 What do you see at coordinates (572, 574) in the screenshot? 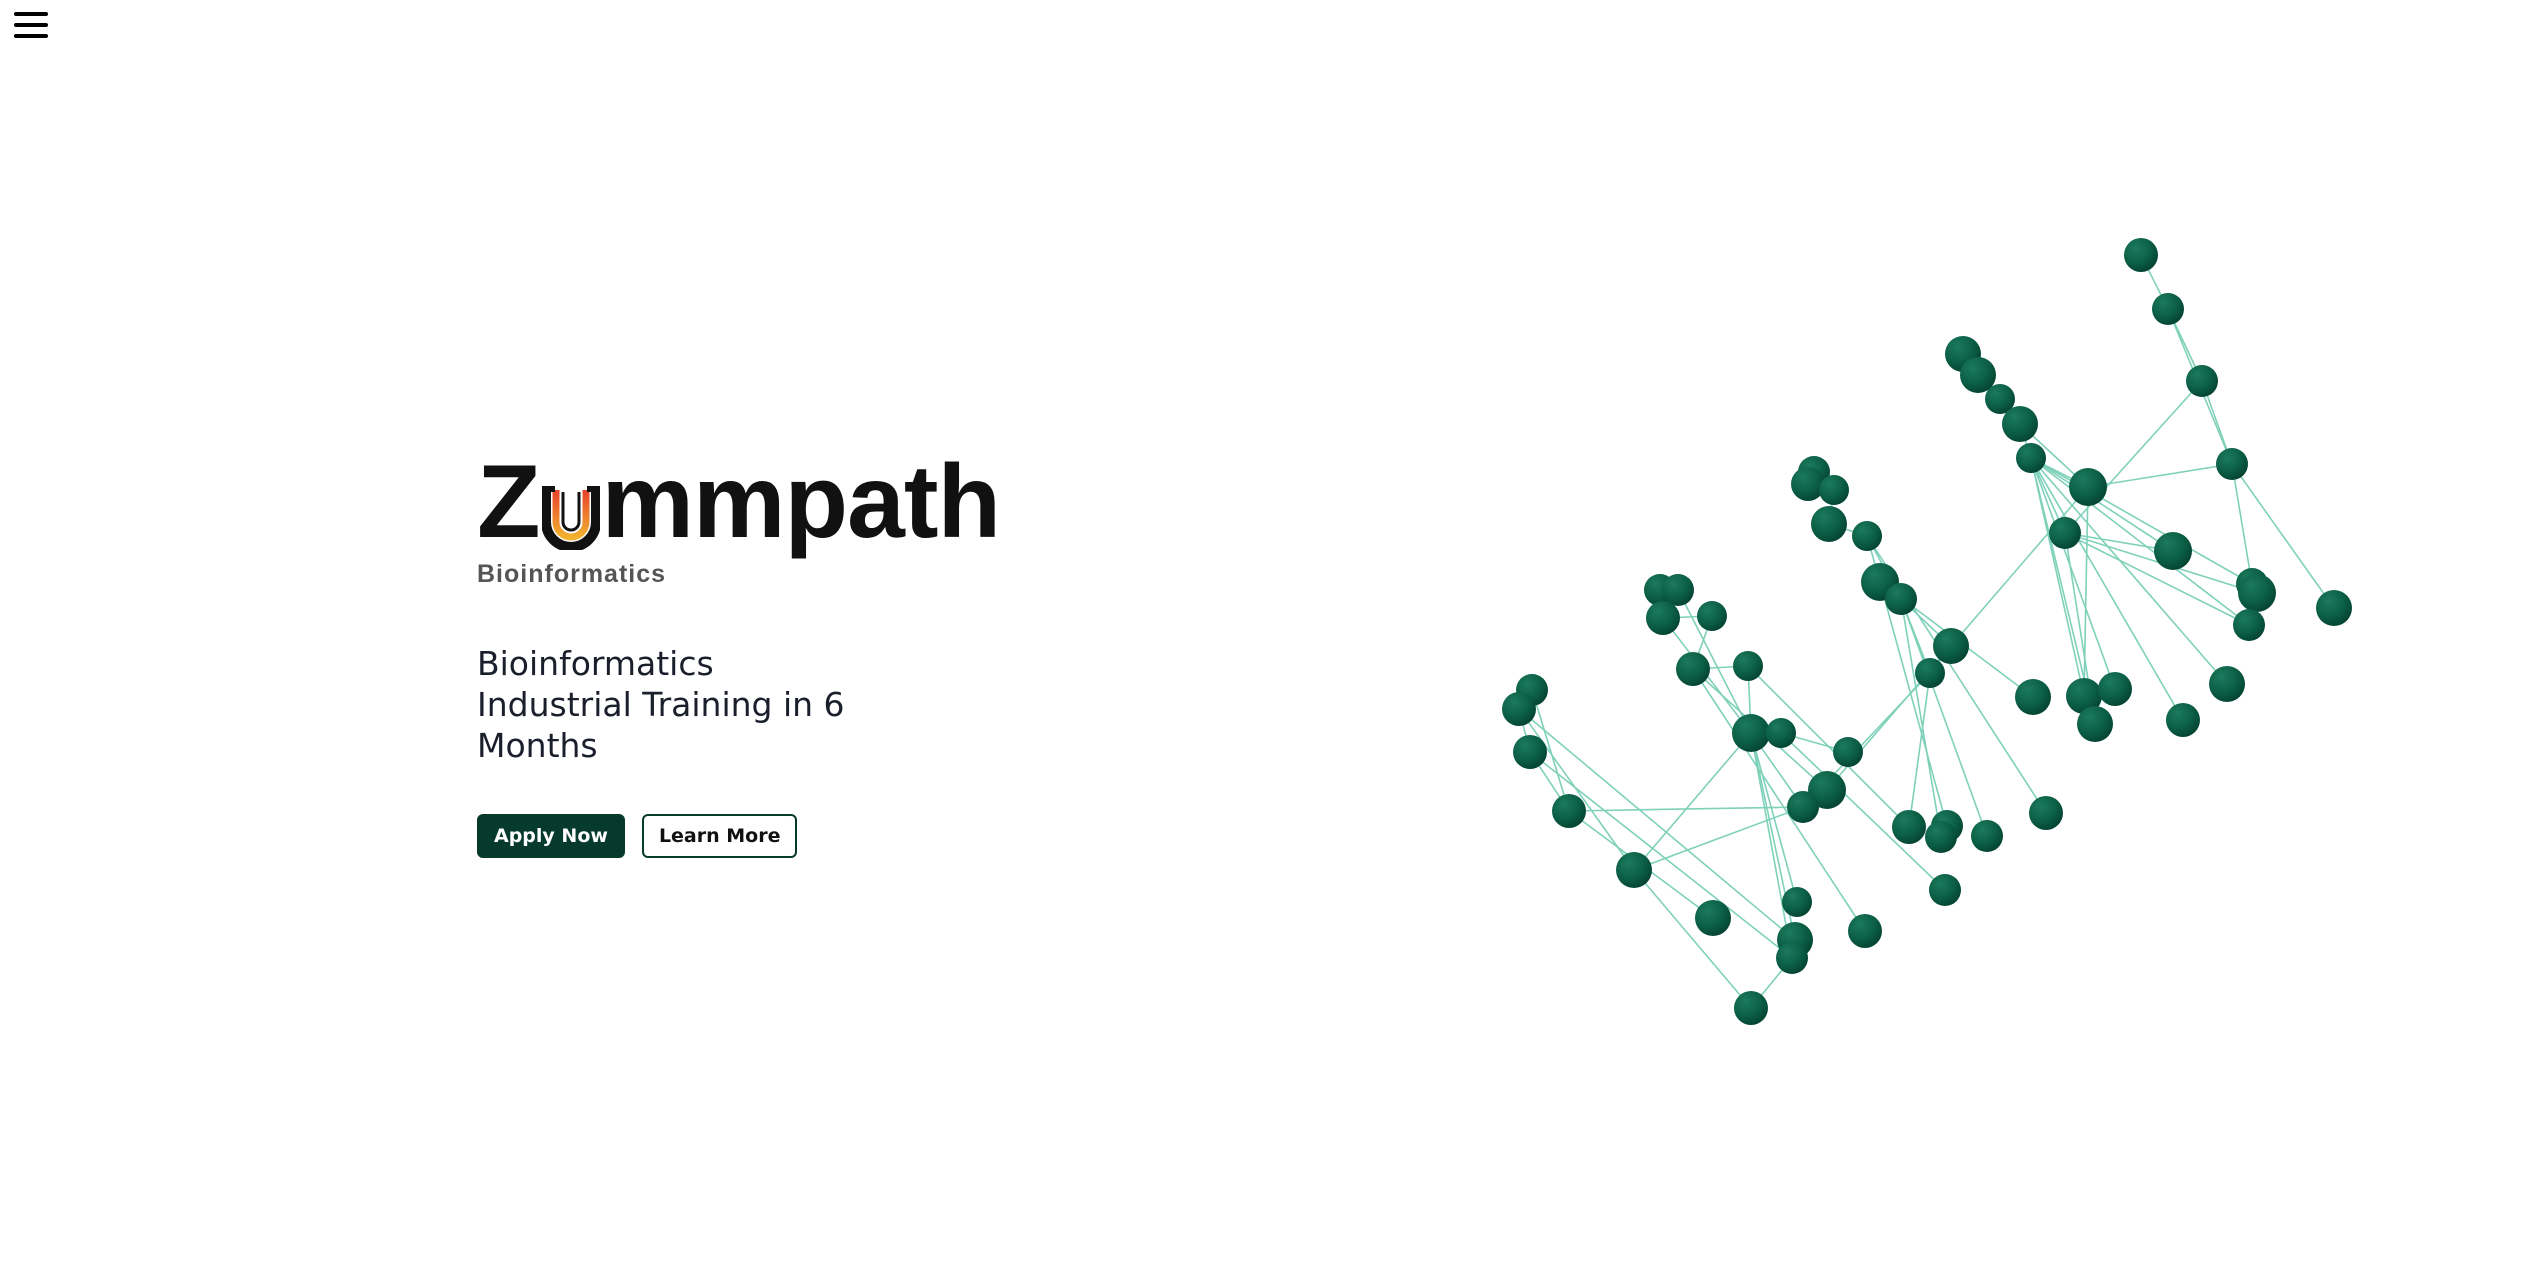
I see `logo-subtitle: Bioinformatics` at bounding box center [572, 574].